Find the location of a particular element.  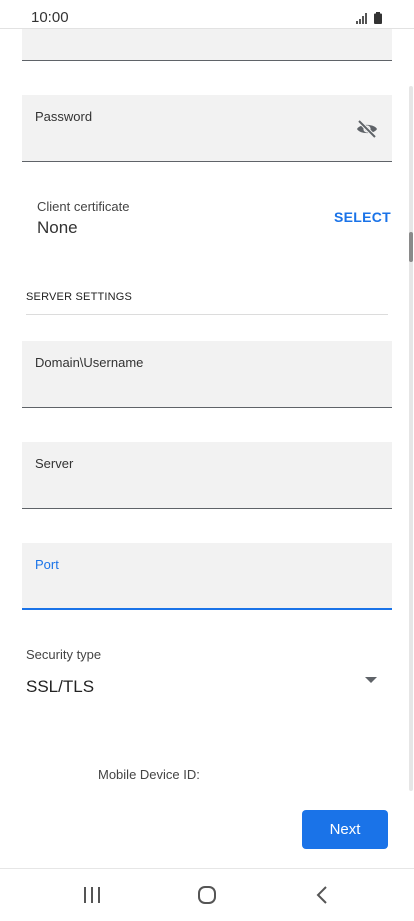

client-certificate-value: None is located at coordinates (57, 227).